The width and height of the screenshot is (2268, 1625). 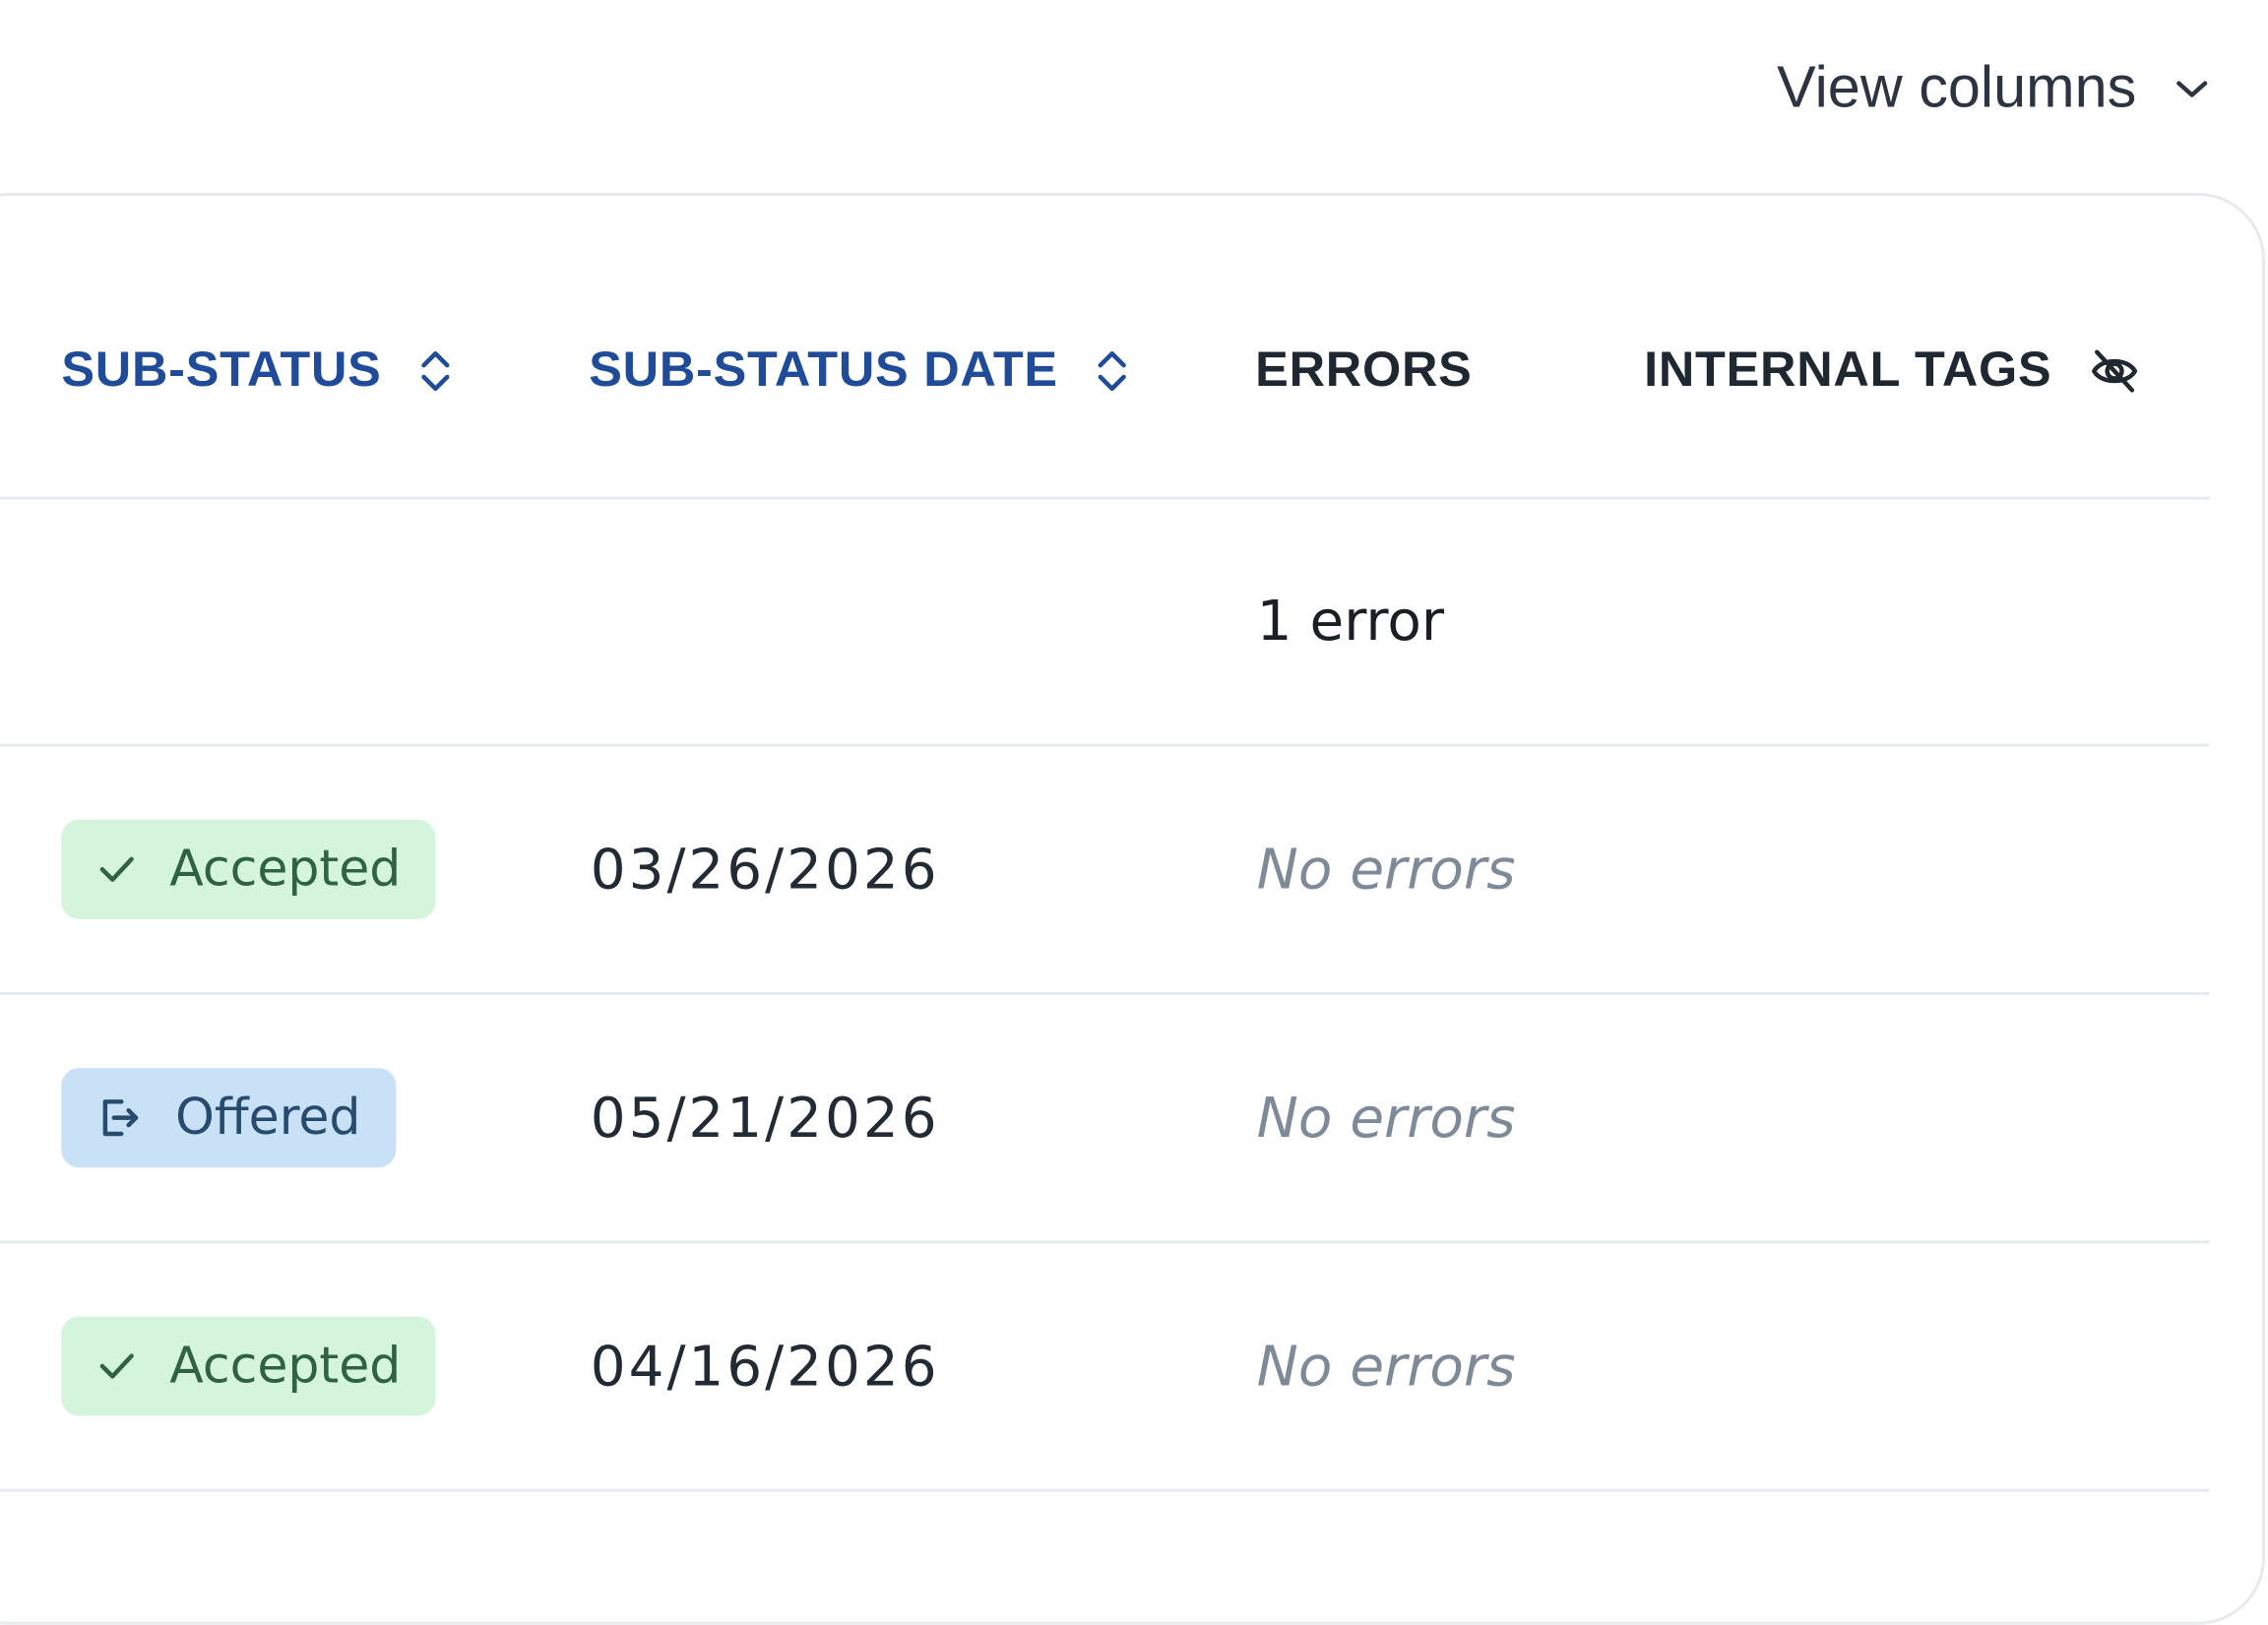 I want to click on table-row: Accepted 03/26/2026 No errors, so click(x=1105, y=871).